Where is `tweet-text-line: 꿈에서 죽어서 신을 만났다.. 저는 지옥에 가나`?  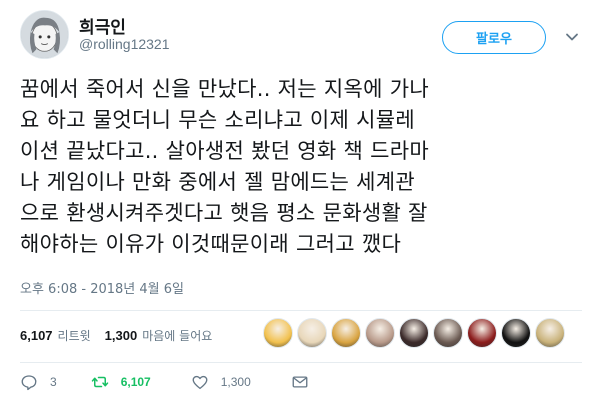
tweet-text-line: 꿈에서 죽어서 신을 만났다.. 저는 지옥에 가나 is located at coordinates (224, 89).